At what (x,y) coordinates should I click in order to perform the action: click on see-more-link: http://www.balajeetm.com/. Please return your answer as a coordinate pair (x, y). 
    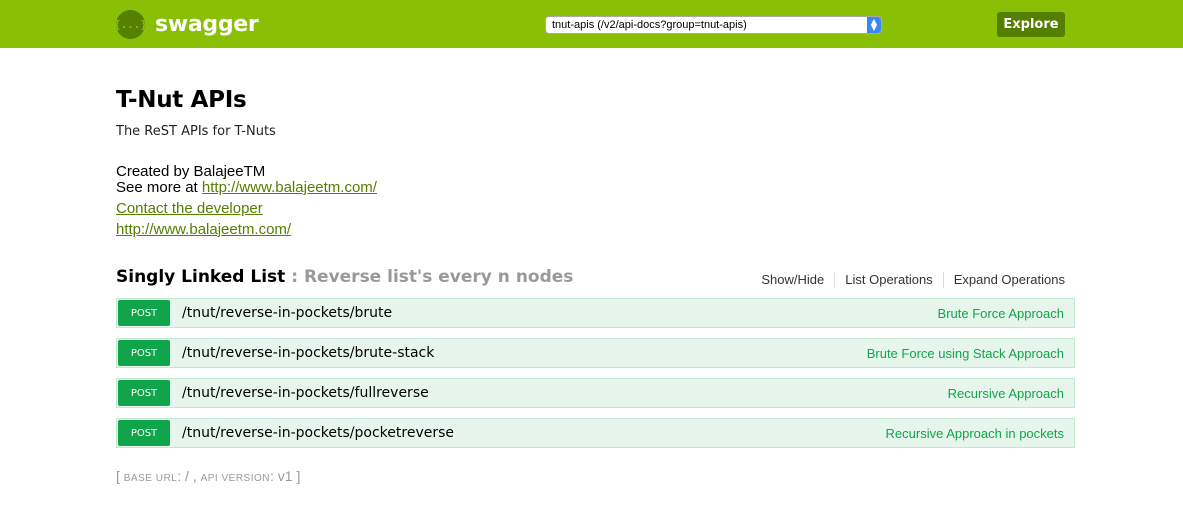
    Looking at the image, I should click on (289, 187).